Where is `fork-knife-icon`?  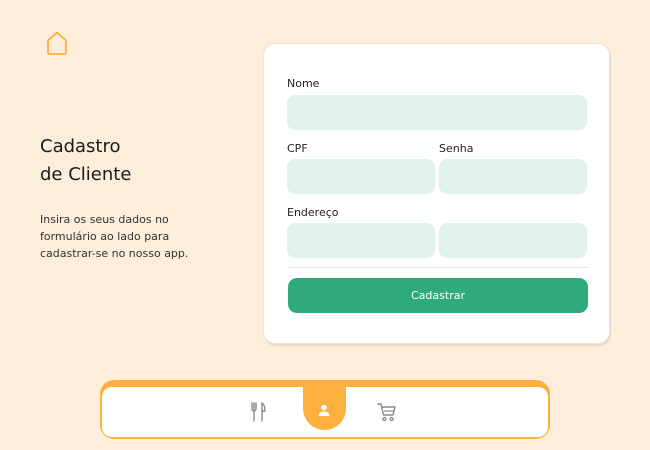
fork-knife-icon is located at coordinates (258, 412).